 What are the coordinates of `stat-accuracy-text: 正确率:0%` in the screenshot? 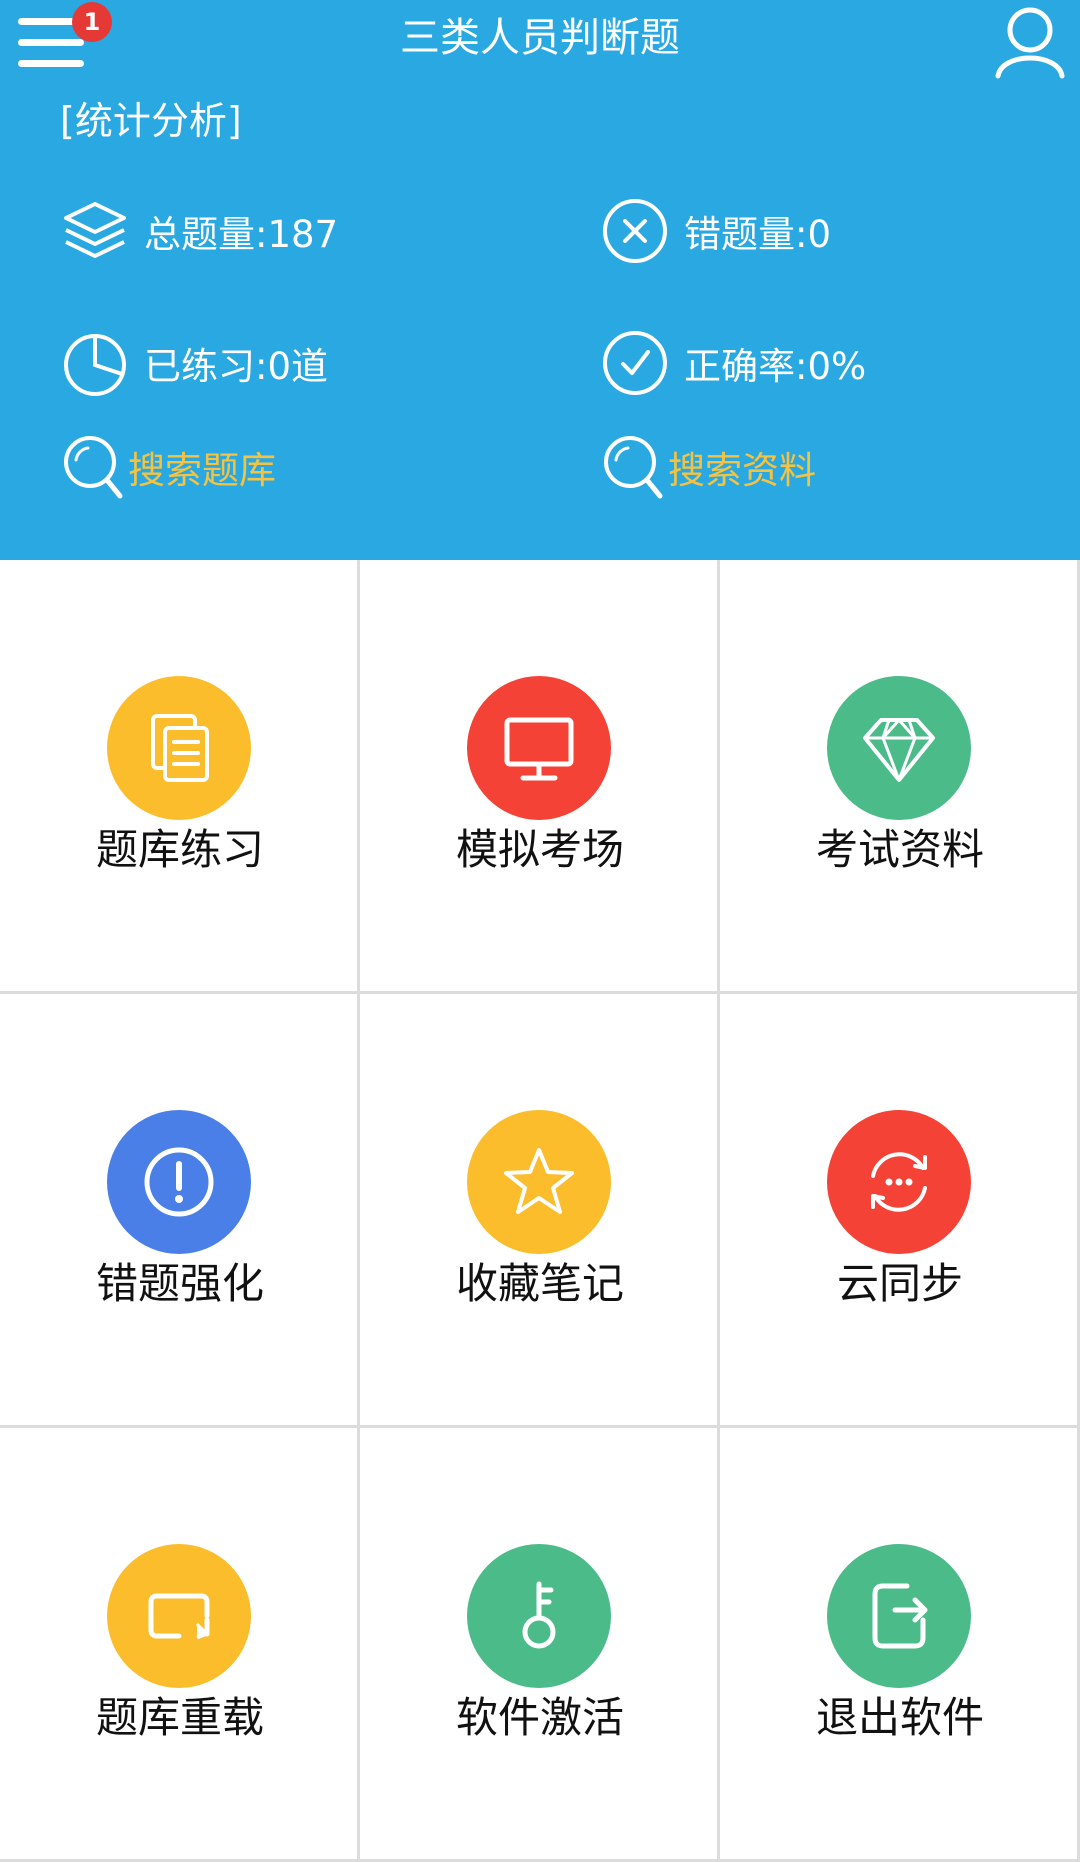 It's located at (775, 366).